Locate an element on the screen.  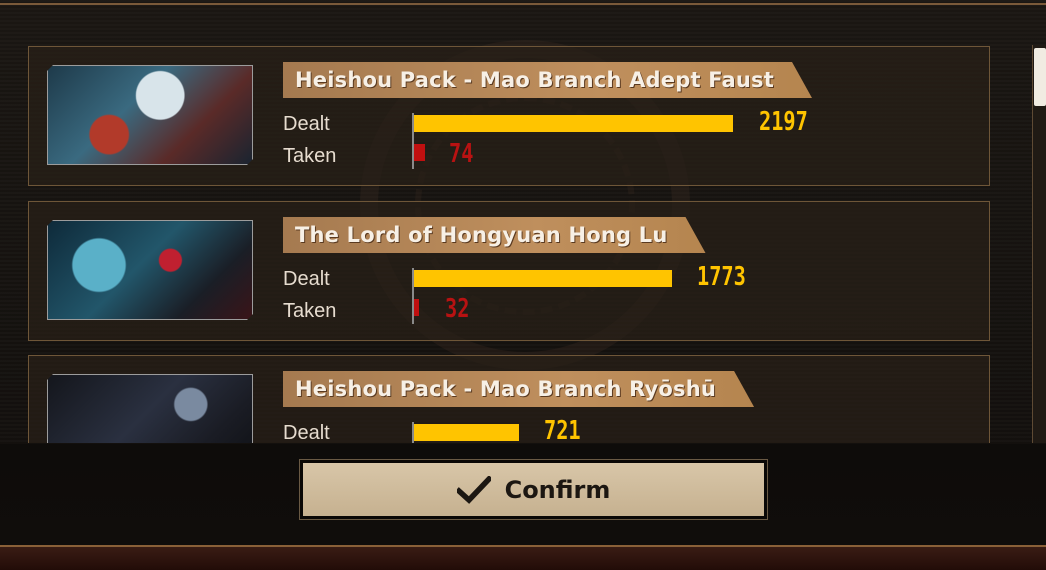
name-plate: The Lord of Hongyuan Hong Lu is located at coordinates (494, 235).